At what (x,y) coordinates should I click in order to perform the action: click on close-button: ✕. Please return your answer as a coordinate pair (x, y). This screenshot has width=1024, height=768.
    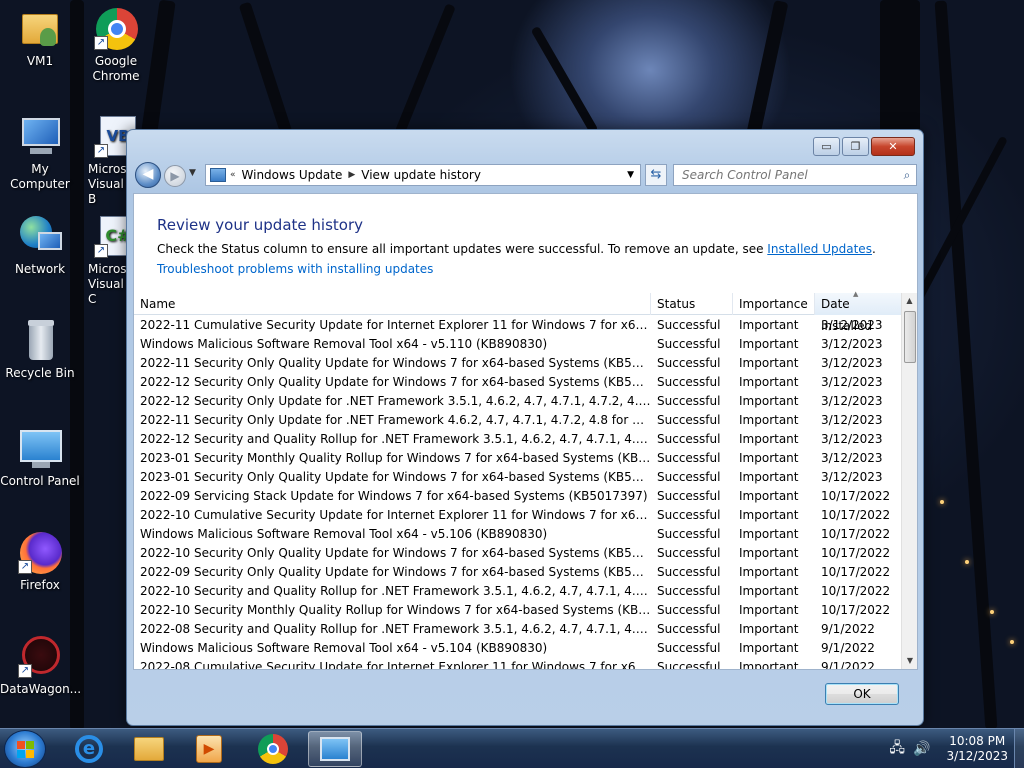
    Looking at the image, I should click on (893, 146).